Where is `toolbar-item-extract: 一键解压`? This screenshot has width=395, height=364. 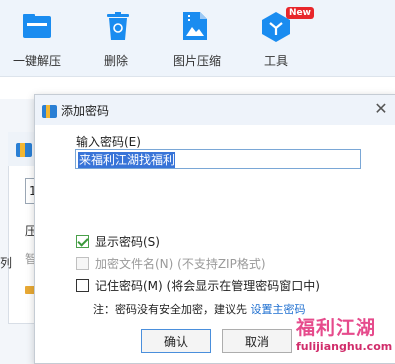 toolbar-item-extract: 一键解压 is located at coordinates (37, 38).